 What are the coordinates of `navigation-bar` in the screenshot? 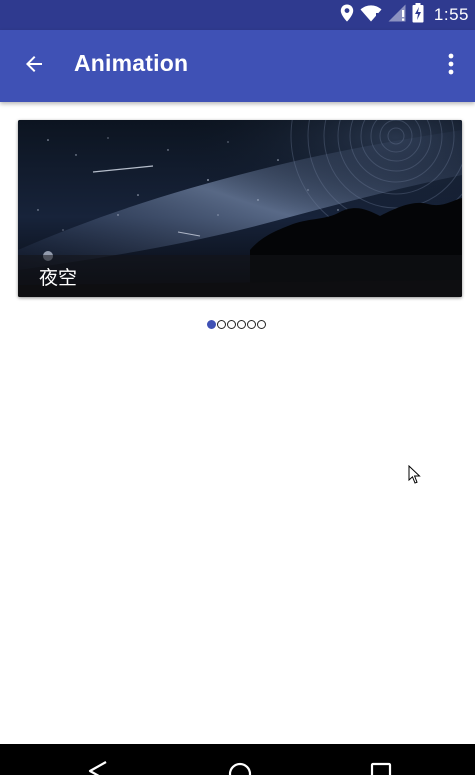 It's located at (237, 759).